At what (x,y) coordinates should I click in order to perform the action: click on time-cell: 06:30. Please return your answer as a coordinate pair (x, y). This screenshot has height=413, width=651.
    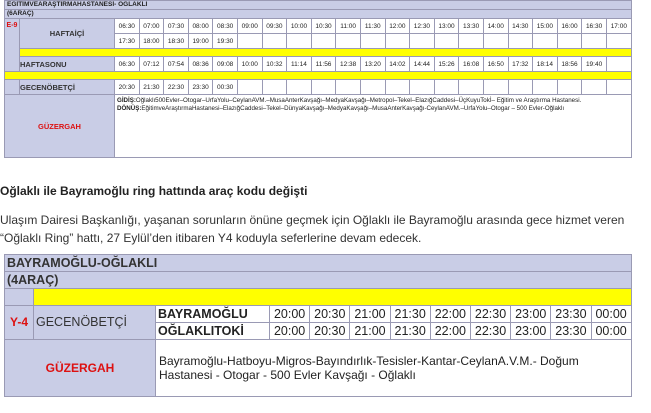
    Looking at the image, I should click on (127, 26).